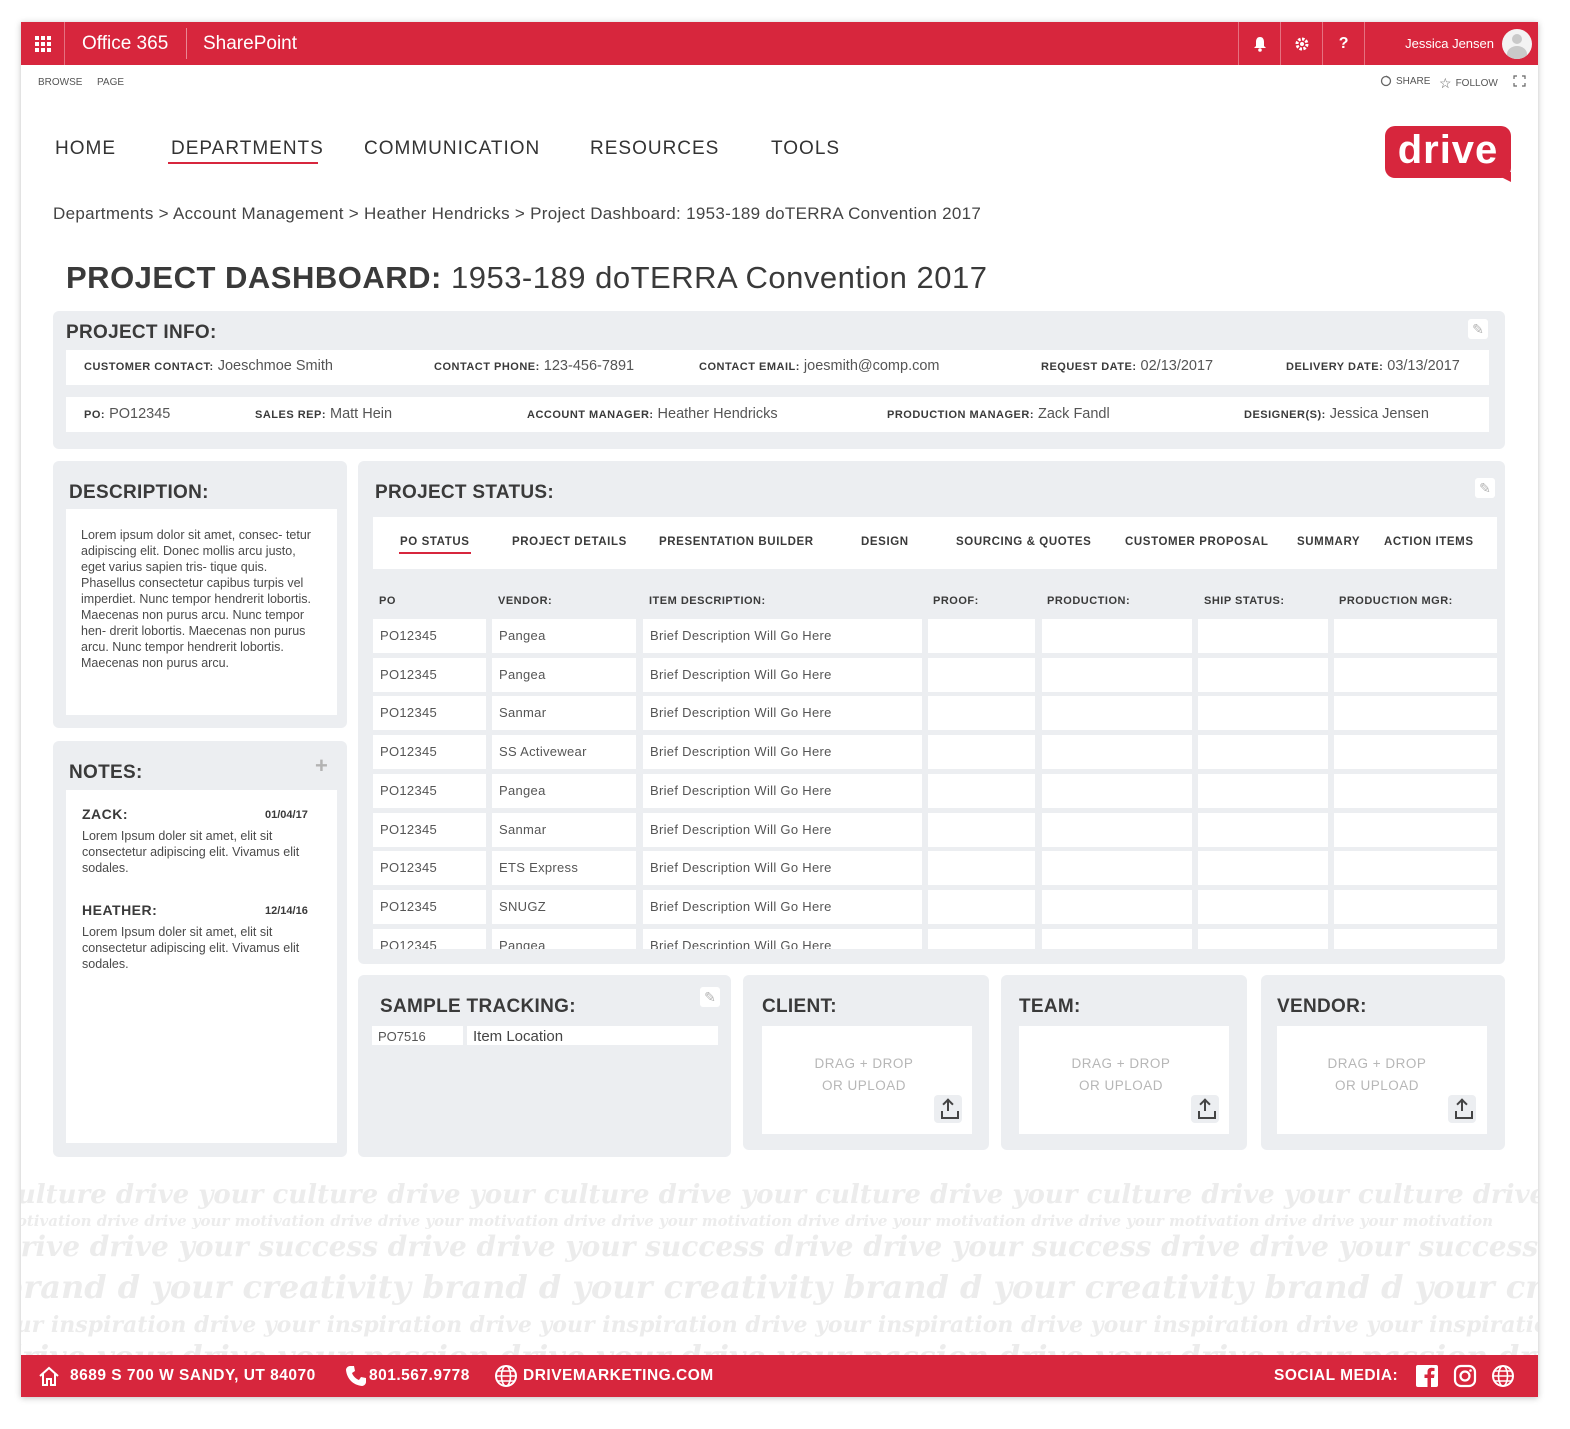 The height and width of the screenshot is (1429, 1570). What do you see at coordinates (1405, 81) in the screenshot?
I see `share-button: SHARE` at bounding box center [1405, 81].